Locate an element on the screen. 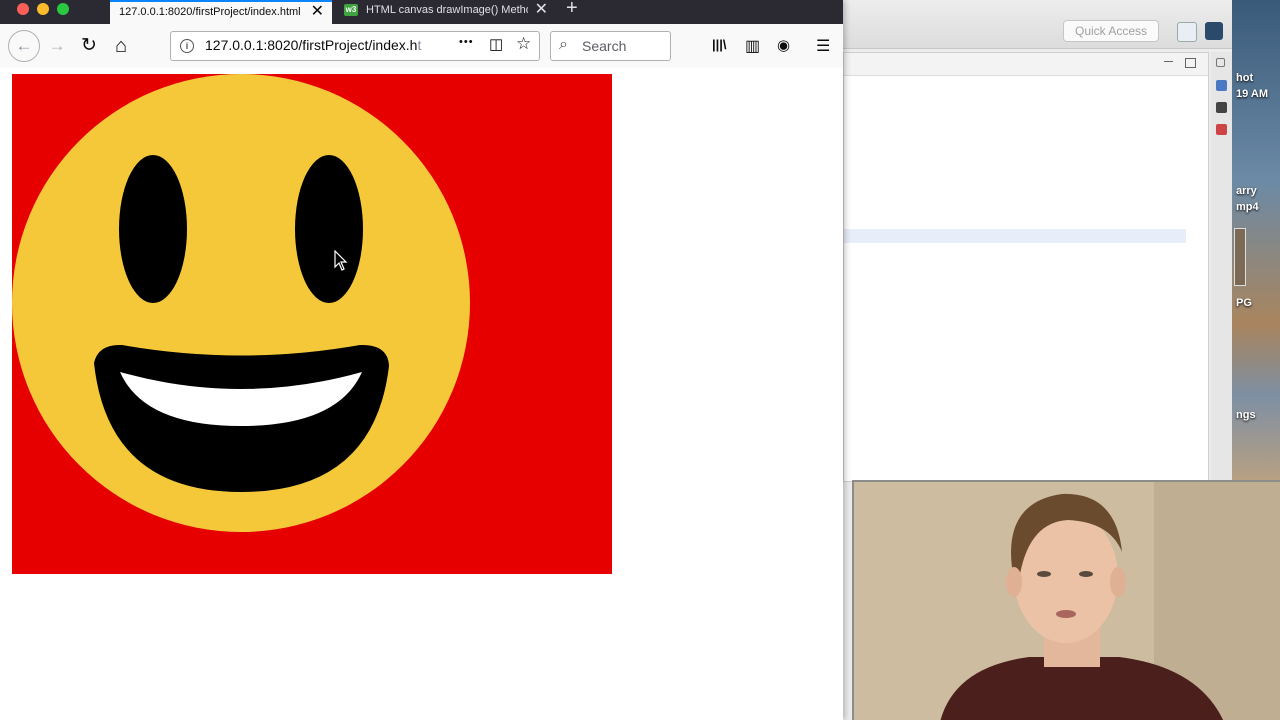  arrow-left-icon: ← is located at coordinates (24, 46).